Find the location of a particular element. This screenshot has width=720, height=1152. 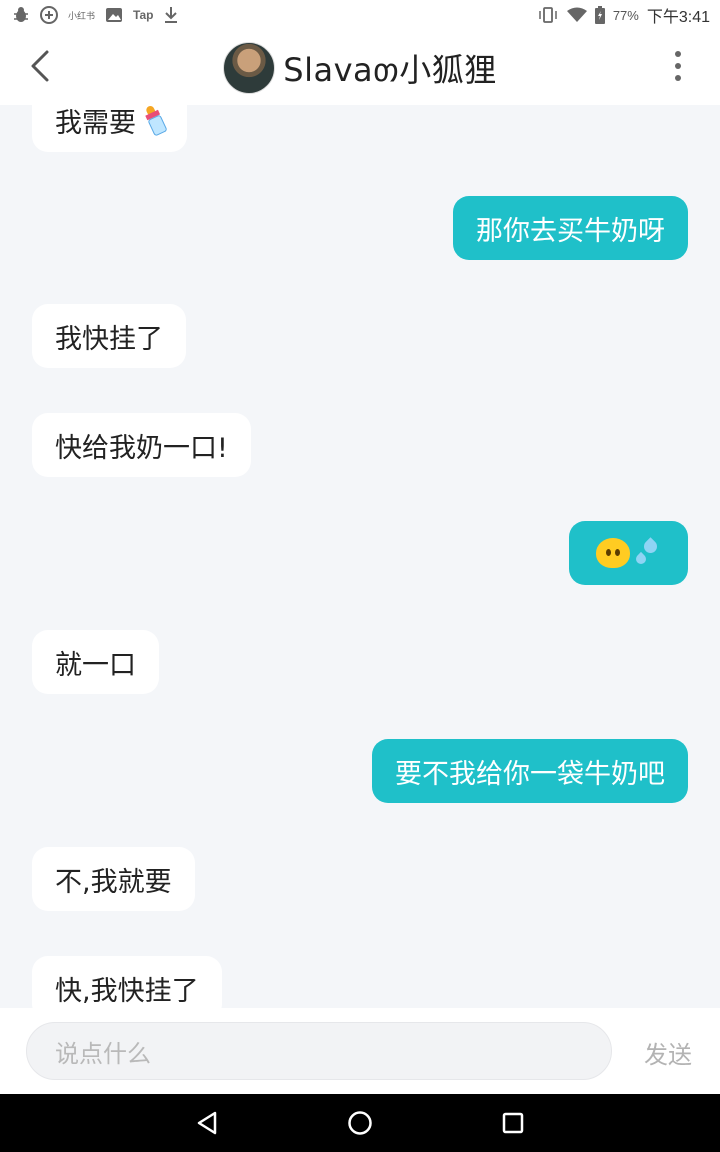

nav-back-button is located at coordinates (207, 1123).